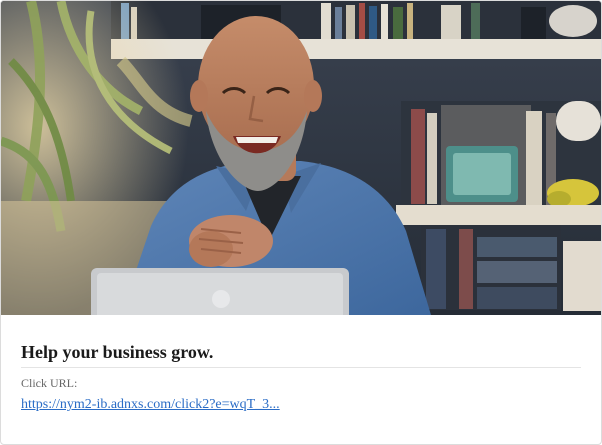 The height and width of the screenshot is (445, 602). What do you see at coordinates (301, 367) in the screenshot?
I see `divider` at bounding box center [301, 367].